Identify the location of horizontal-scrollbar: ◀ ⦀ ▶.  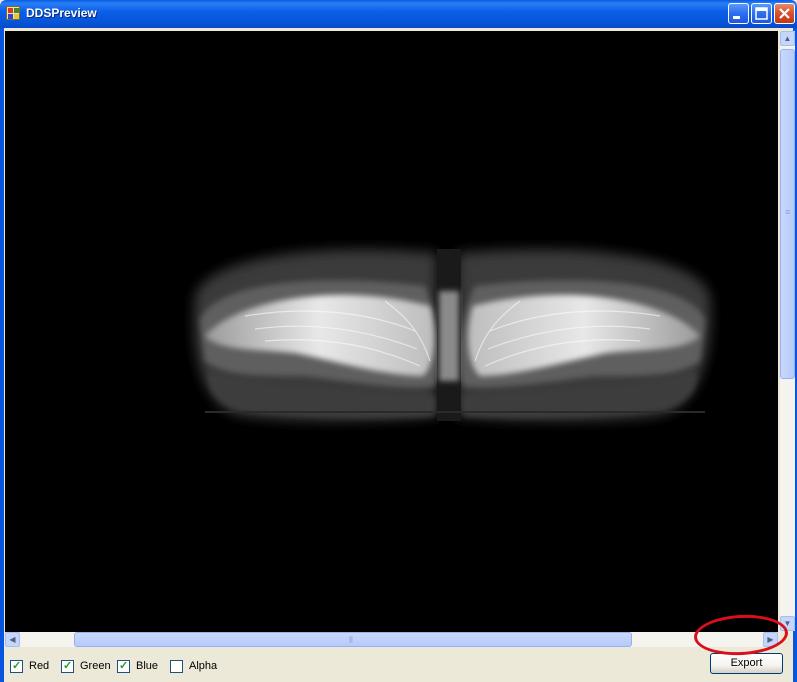
(391, 639).